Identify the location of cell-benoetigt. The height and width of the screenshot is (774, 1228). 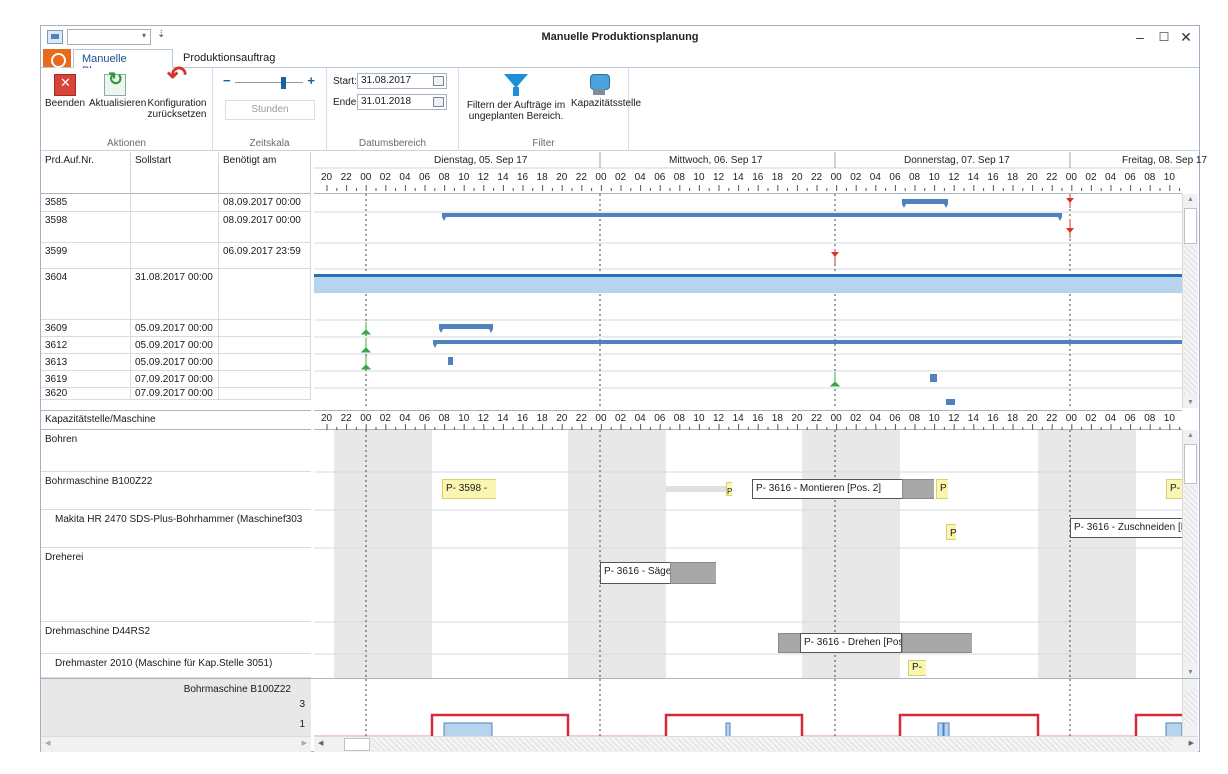
(265, 379).